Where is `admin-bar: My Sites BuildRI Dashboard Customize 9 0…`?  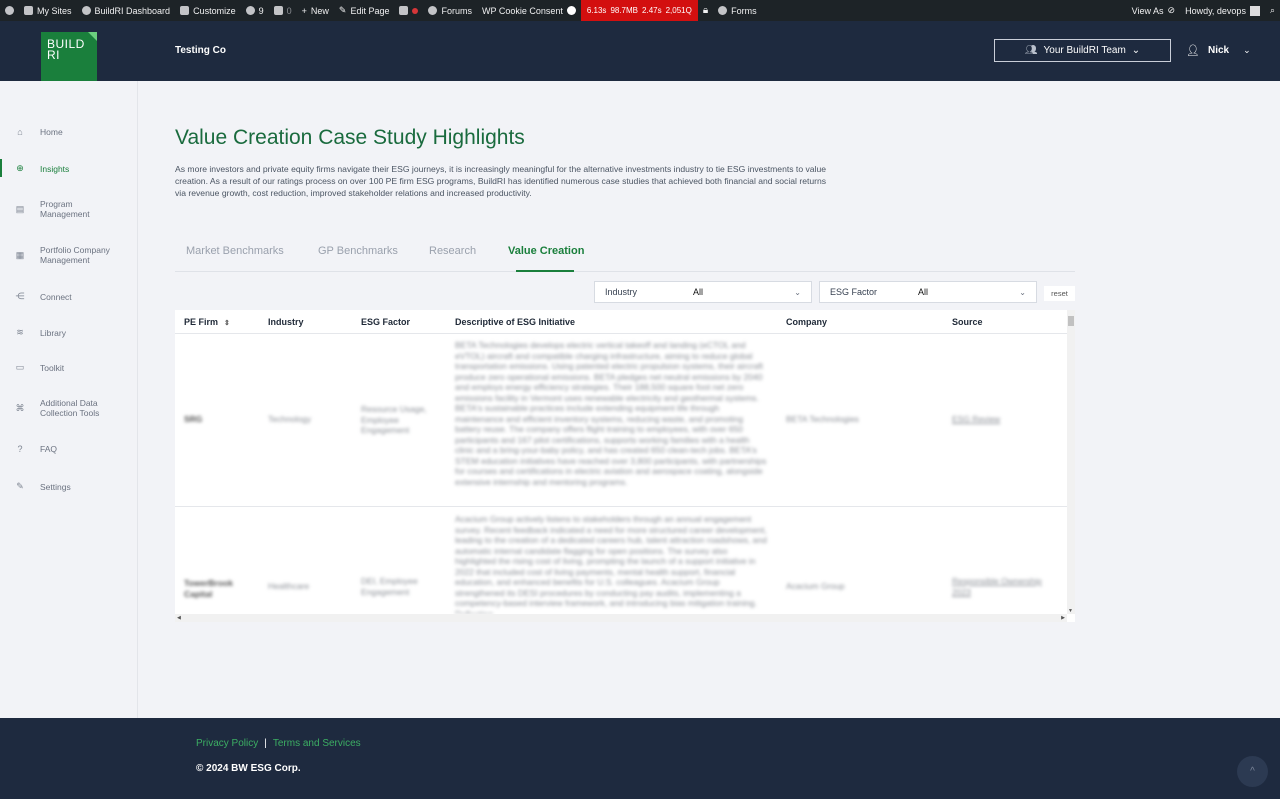 admin-bar: My Sites BuildRI Dashboard Customize 9 0… is located at coordinates (640, 10).